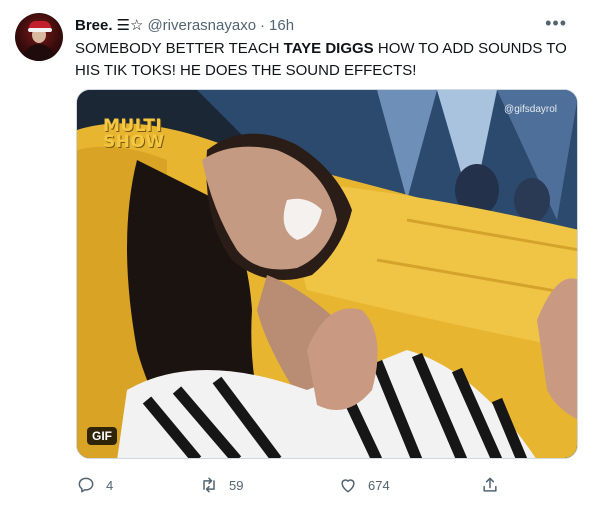 This screenshot has width=595, height=507. I want to click on share-button, so click(490, 485).